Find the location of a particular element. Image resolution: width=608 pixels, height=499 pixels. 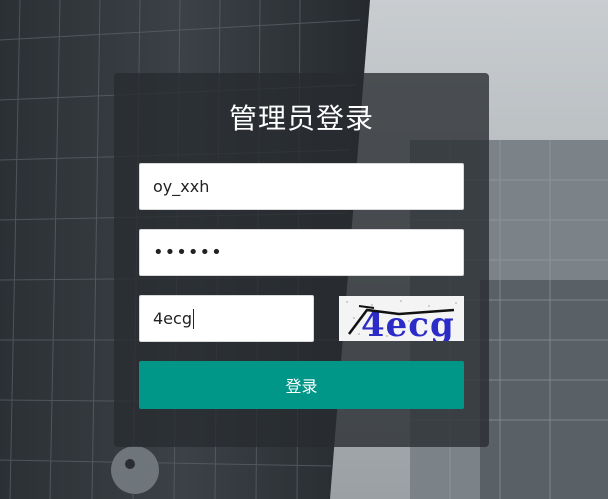

captcha-input: 4ecg is located at coordinates (226, 318).